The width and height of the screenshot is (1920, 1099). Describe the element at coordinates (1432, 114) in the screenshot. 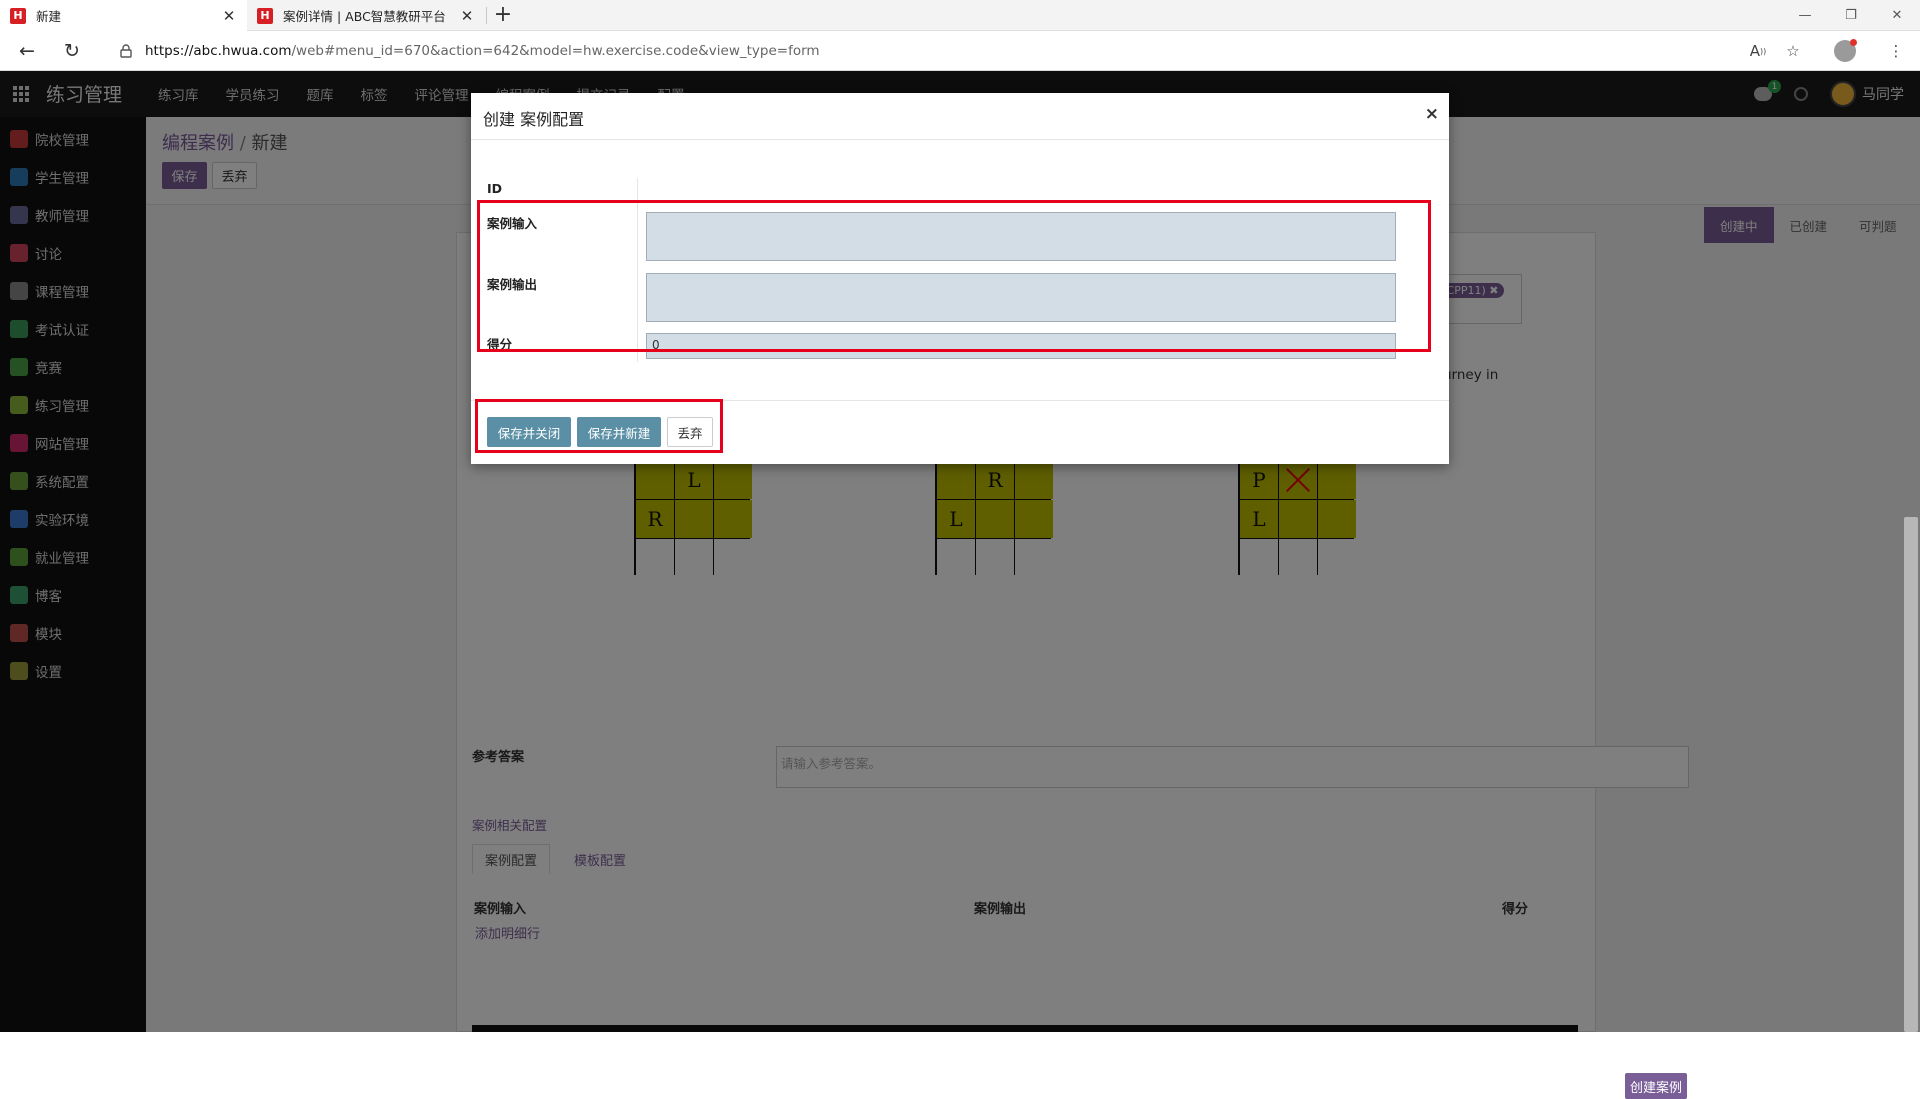

I see `close-icon: ×` at that location.